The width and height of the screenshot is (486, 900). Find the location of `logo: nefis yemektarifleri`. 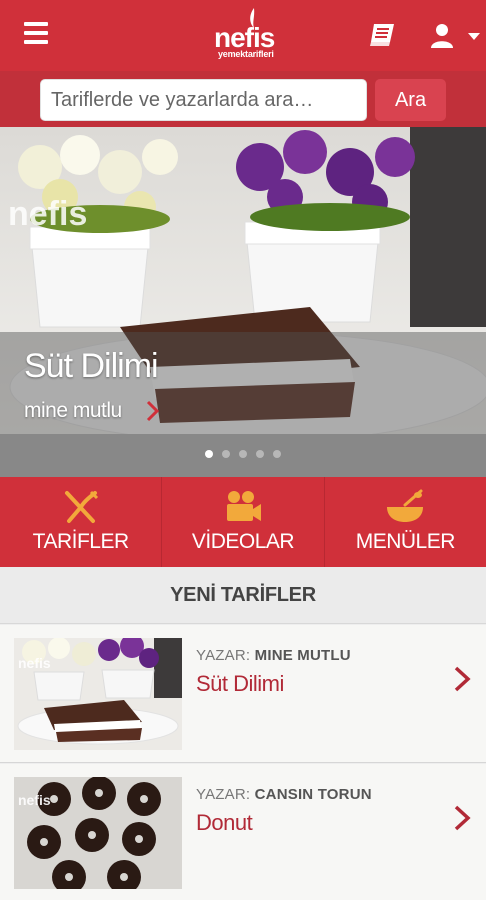

logo: nefis yemektarifleri is located at coordinates (245, 34).